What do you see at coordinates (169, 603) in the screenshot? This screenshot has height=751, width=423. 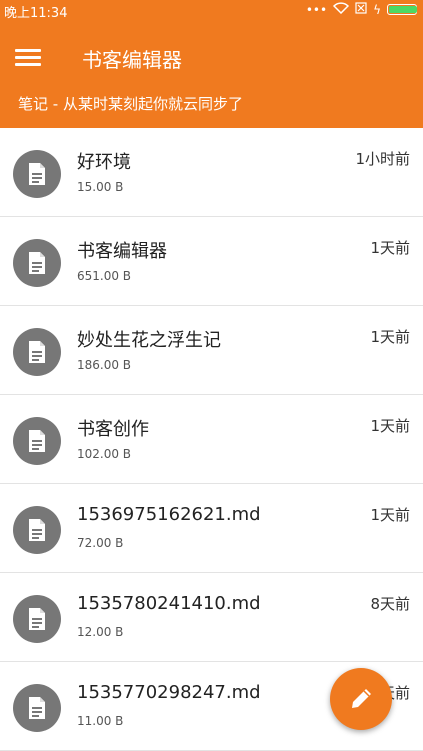 I see `note-title: 1535780241410.md` at bounding box center [169, 603].